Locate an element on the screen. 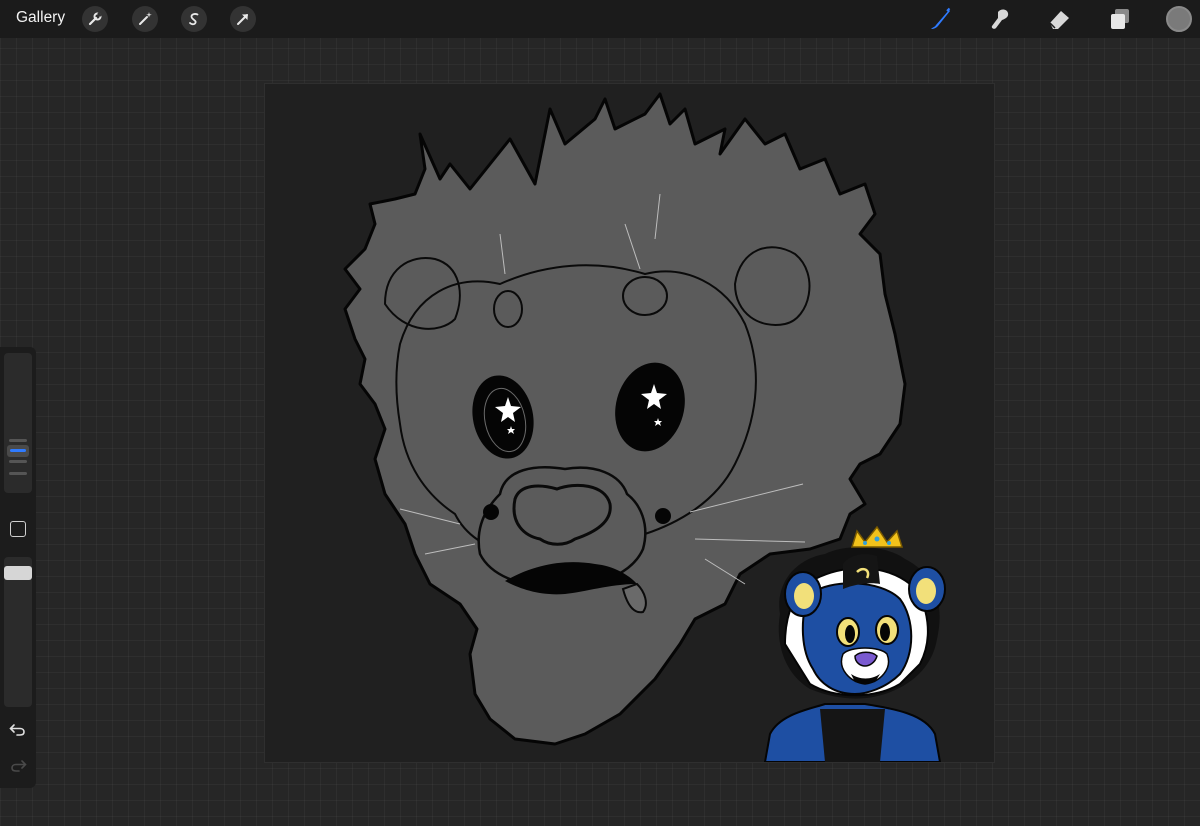 This screenshot has width=1200, height=826. undo-icon is located at coordinates (18, 731).